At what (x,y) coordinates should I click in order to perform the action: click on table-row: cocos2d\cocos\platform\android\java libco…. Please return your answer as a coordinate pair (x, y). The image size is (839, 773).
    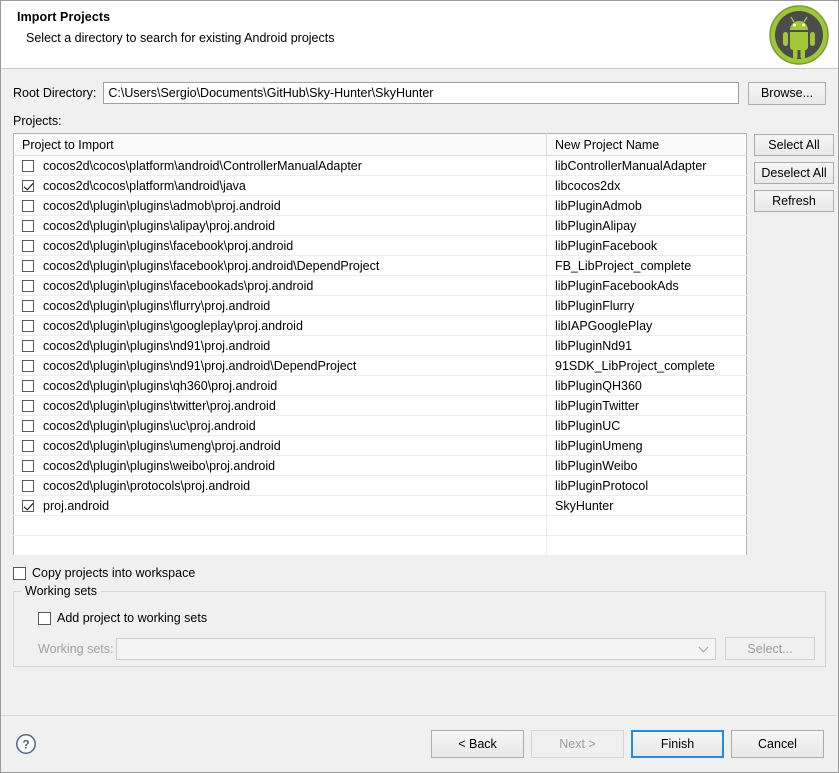
    Looking at the image, I should click on (380, 185).